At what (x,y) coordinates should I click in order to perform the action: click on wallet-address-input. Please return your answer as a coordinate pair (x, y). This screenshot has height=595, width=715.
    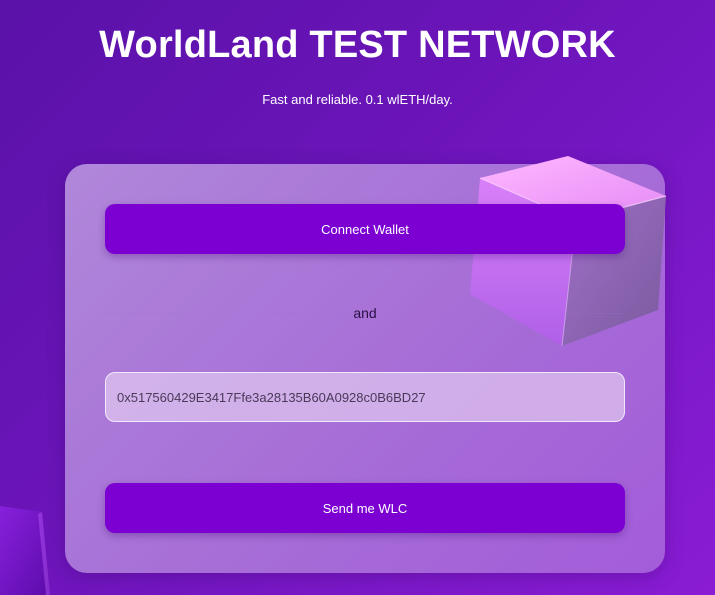
    Looking at the image, I should click on (365, 397).